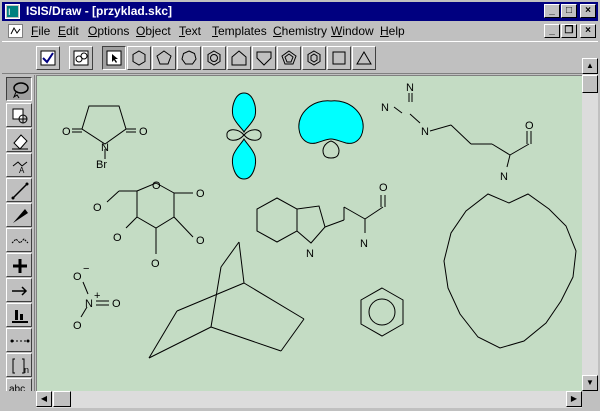 The width and height of the screenshot is (600, 411). What do you see at coordinates (164, 58) in the screenshot?
I see `cyclopentane-button` at bounding box center [164, 58].